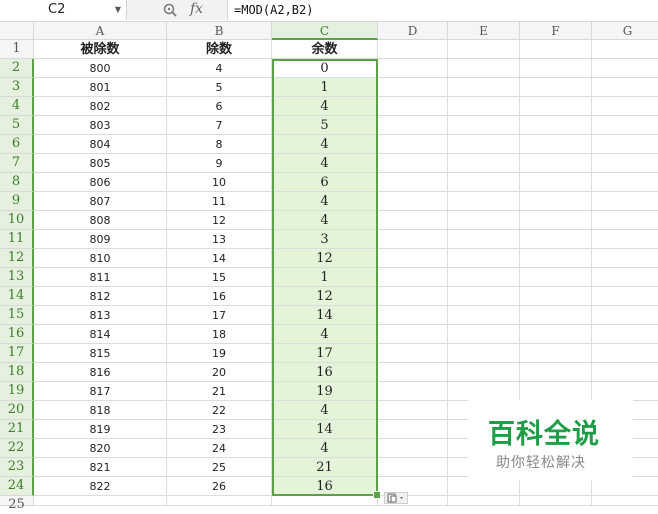 Image resolution: width=658 pixels, height=514 pixels. What do you see at coordinates (413, 391) in the screenshot?
I see `cell-d19` at bounding box center [413, 391].